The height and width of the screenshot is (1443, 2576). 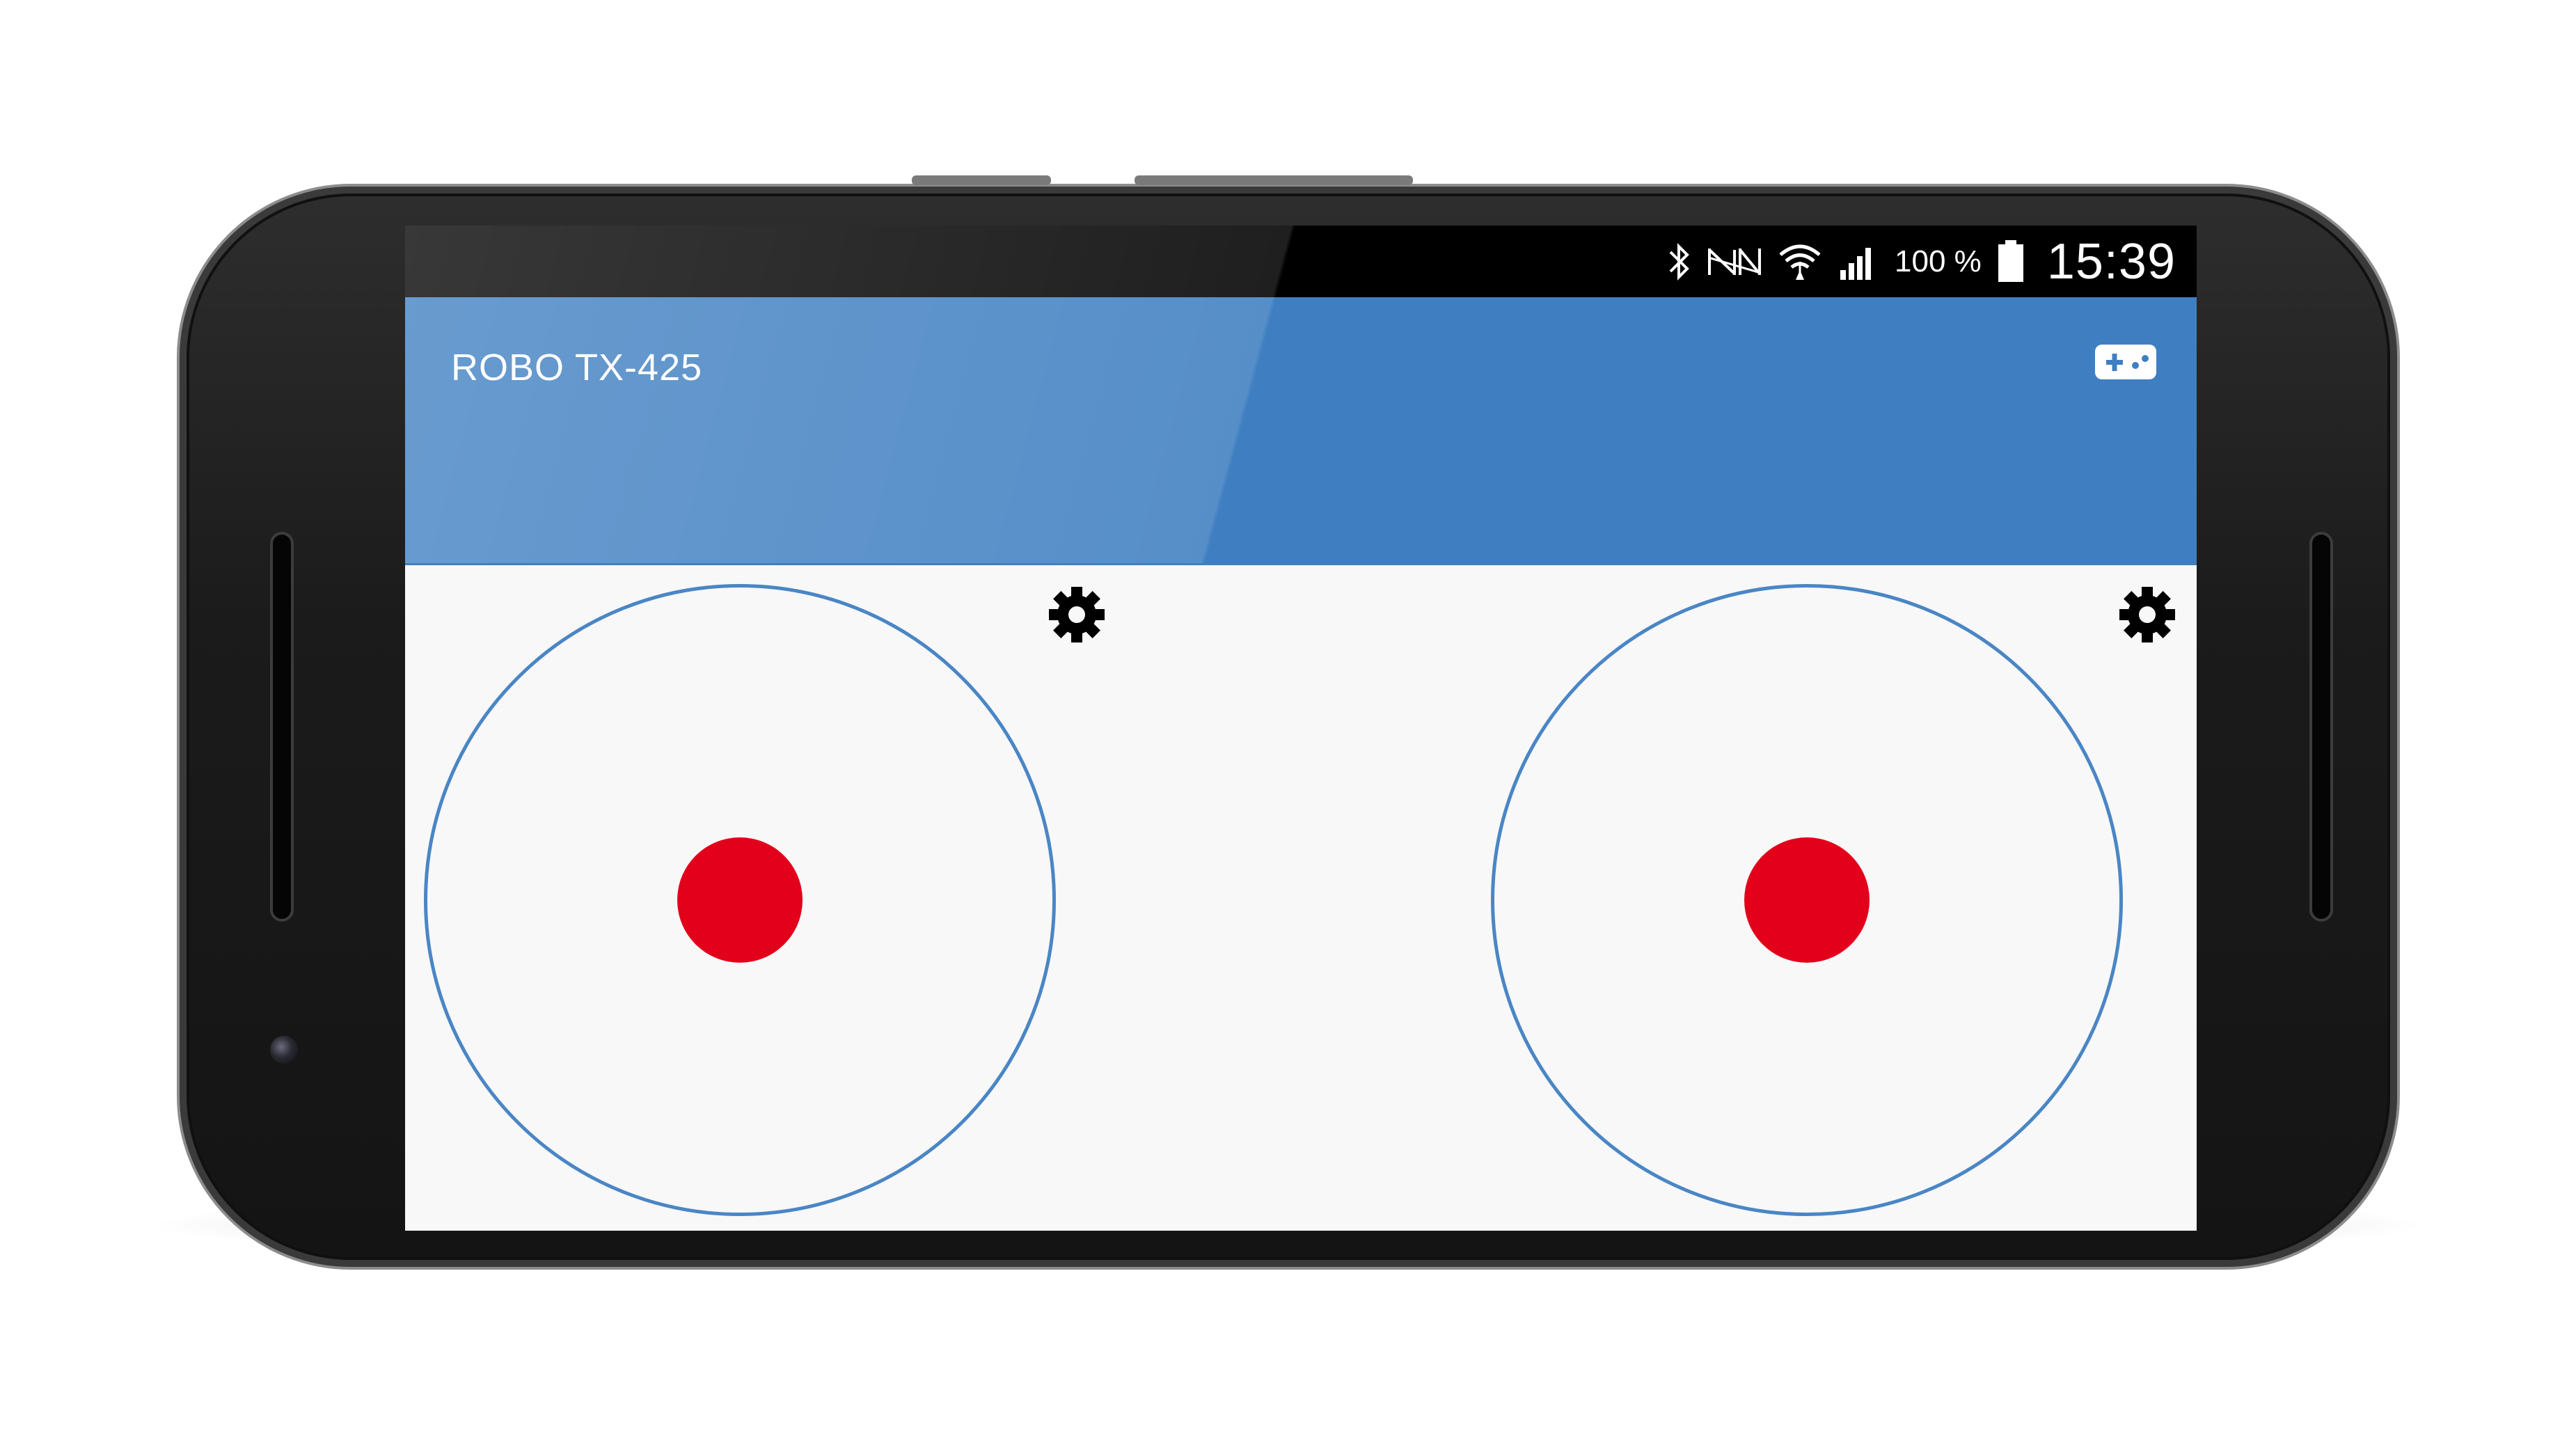 I want to click on signal-icon, so click(x=1858, y=261).